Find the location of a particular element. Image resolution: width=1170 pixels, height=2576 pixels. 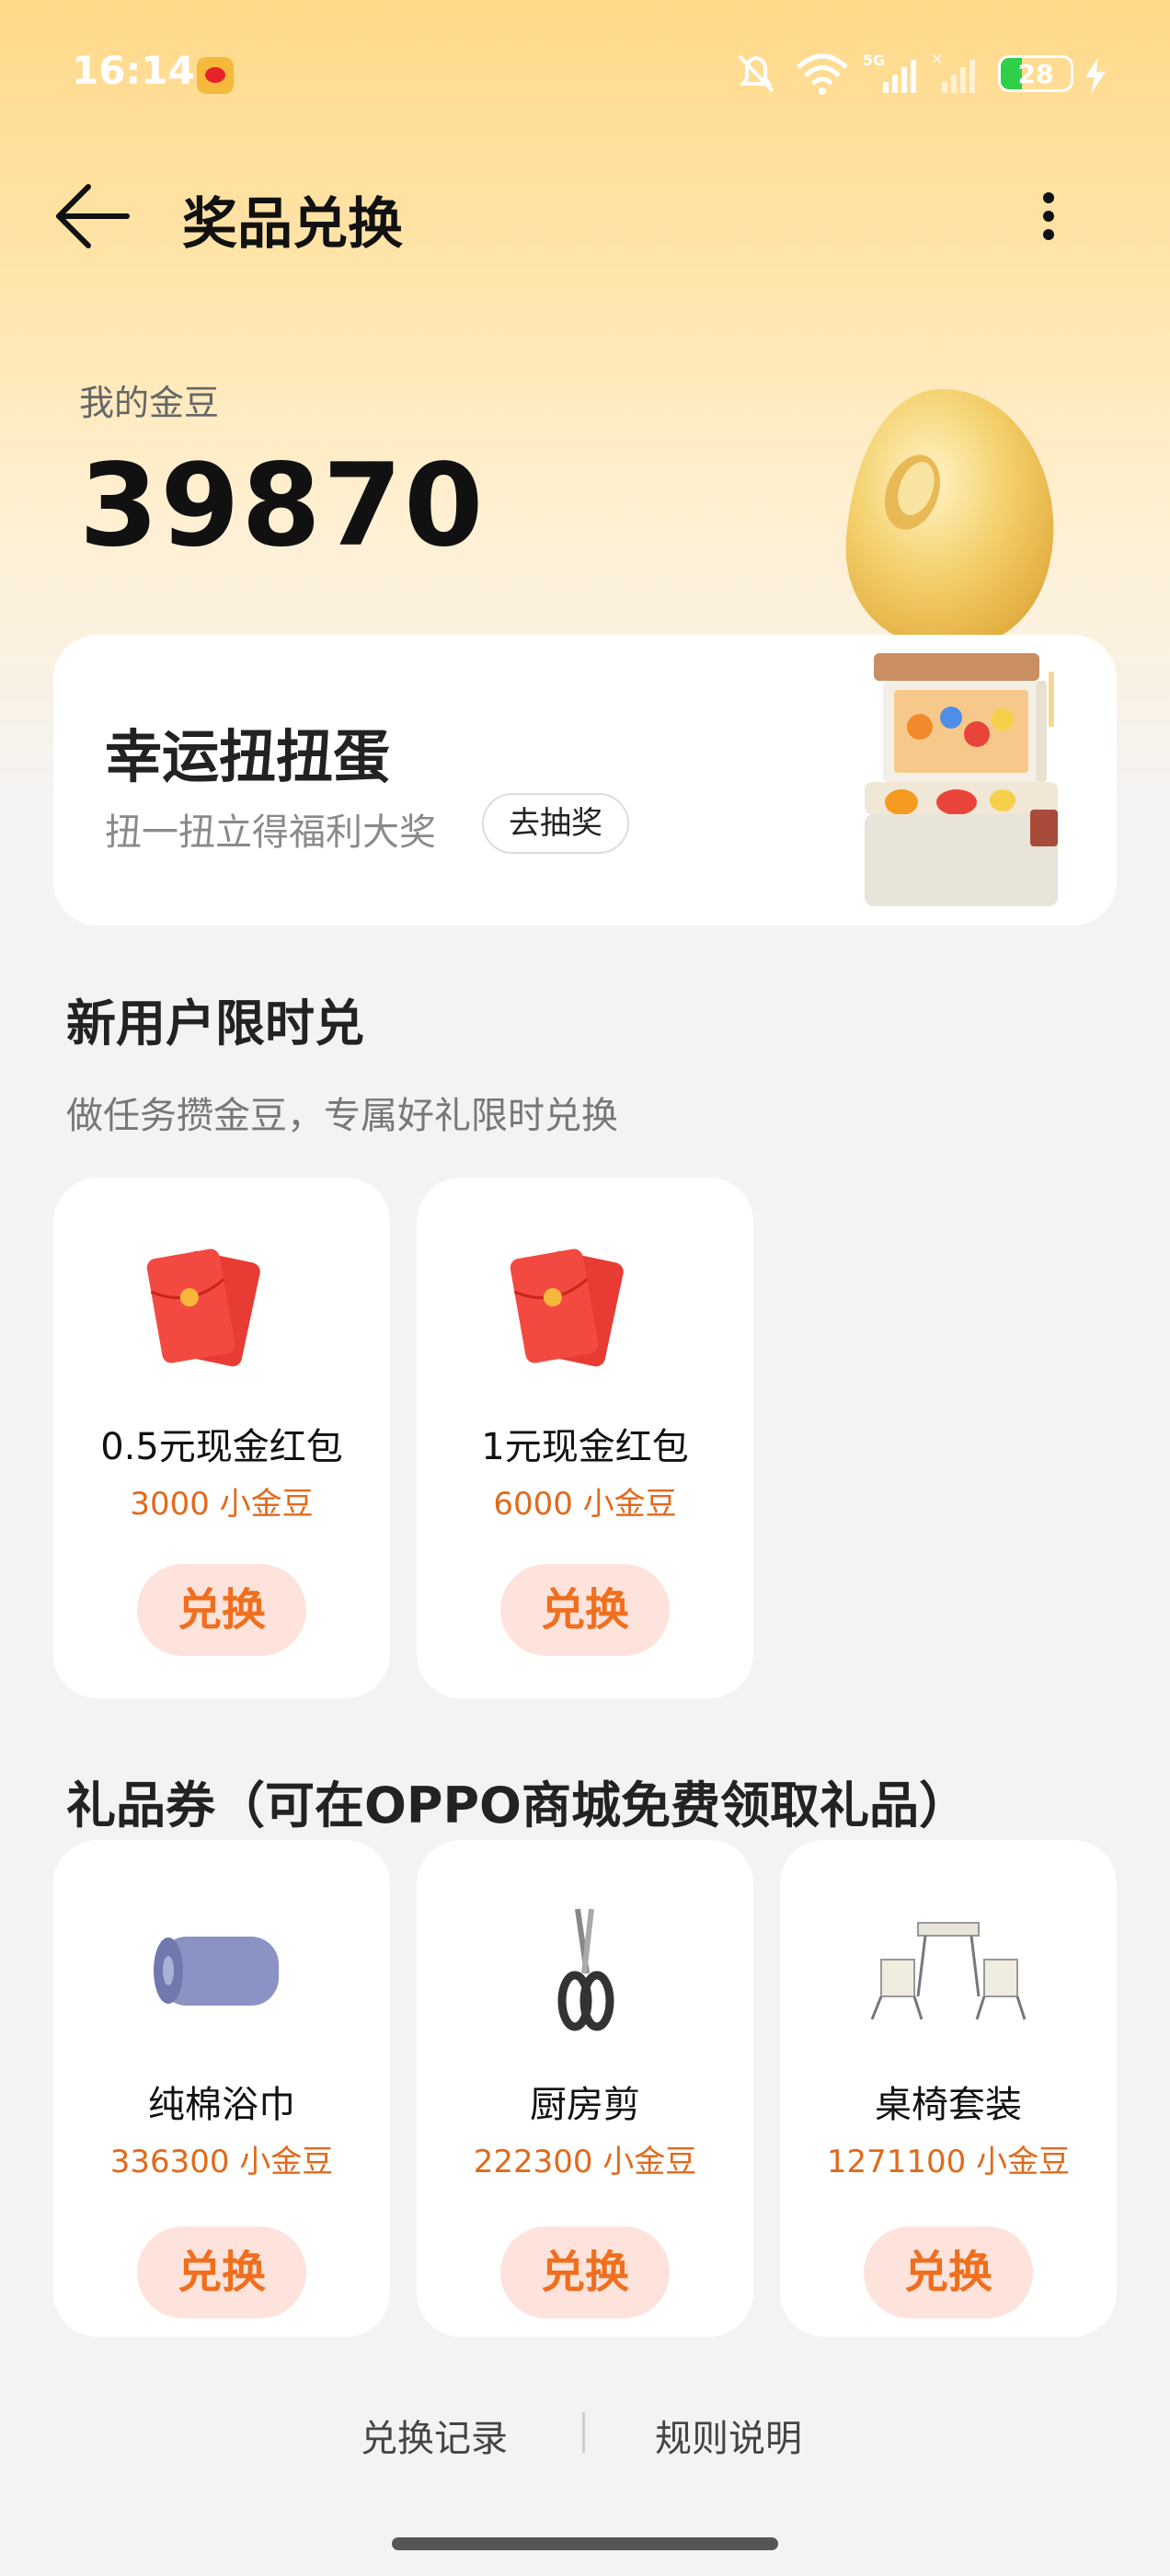

gift-card: 桌椅套装 1271100 小金豆 兑换 is located at coordinates (948, 2088).